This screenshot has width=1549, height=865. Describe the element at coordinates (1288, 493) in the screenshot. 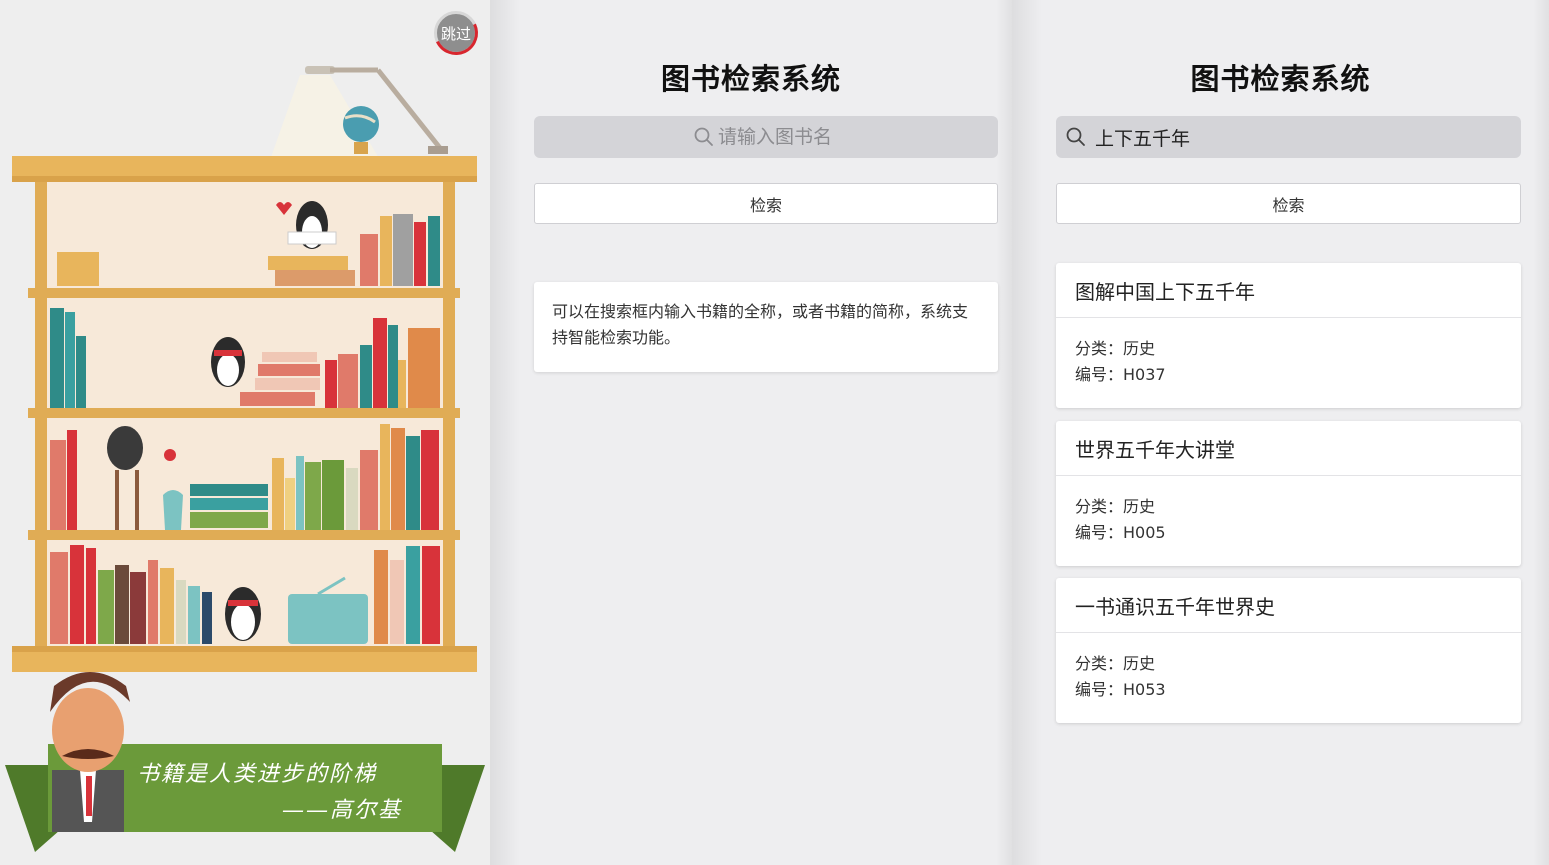

I see `result-card: 世界五千年大讲堂 分类：历史 编号：H005` at that location.